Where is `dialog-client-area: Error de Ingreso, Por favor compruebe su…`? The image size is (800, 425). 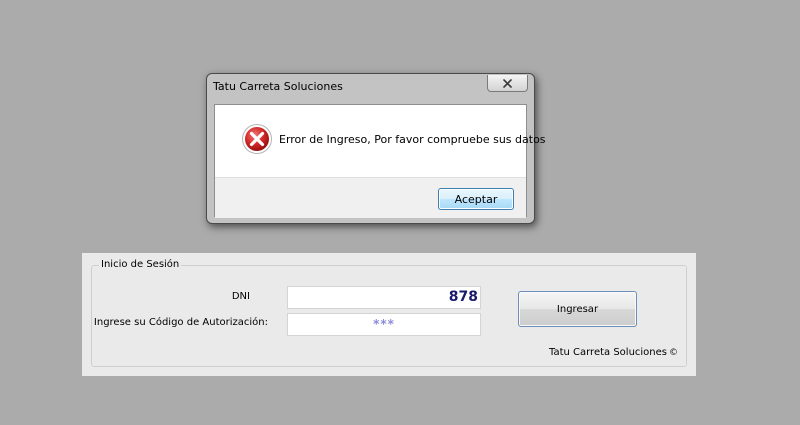
dialog-client-area: Error de Ingreso, Por favor compruebe su… is located at coordinates (380, 161).